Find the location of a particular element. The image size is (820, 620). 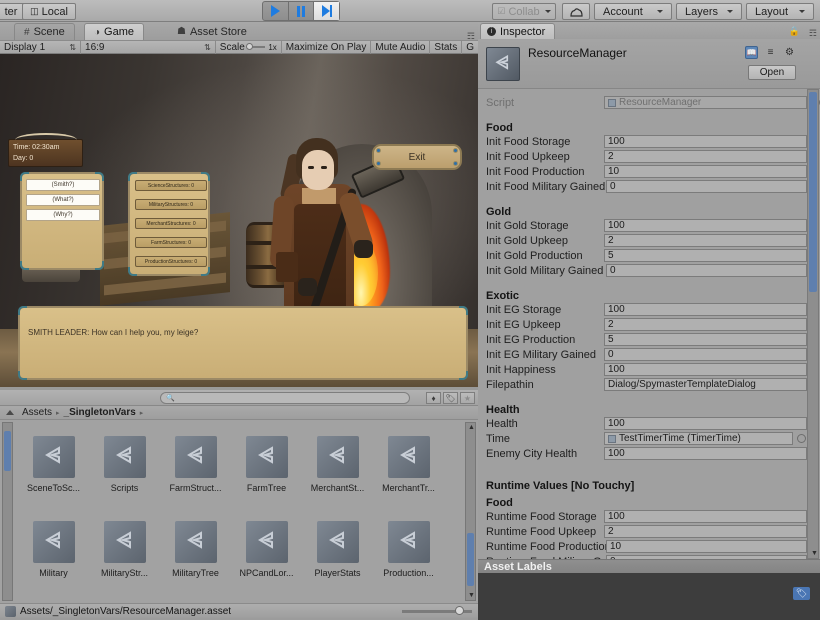

cloud-button is located at coordinates (576, 11).